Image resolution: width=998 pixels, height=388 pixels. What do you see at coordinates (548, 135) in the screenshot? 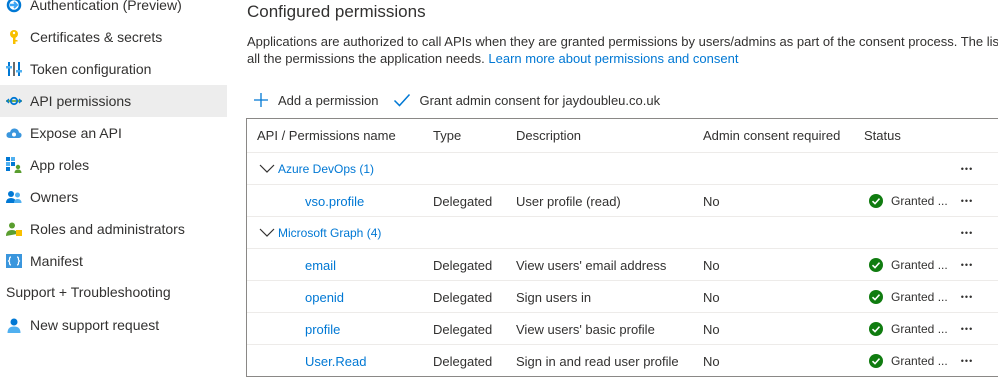
I see `column-header-description: Description` at bounding box center [548, 135].